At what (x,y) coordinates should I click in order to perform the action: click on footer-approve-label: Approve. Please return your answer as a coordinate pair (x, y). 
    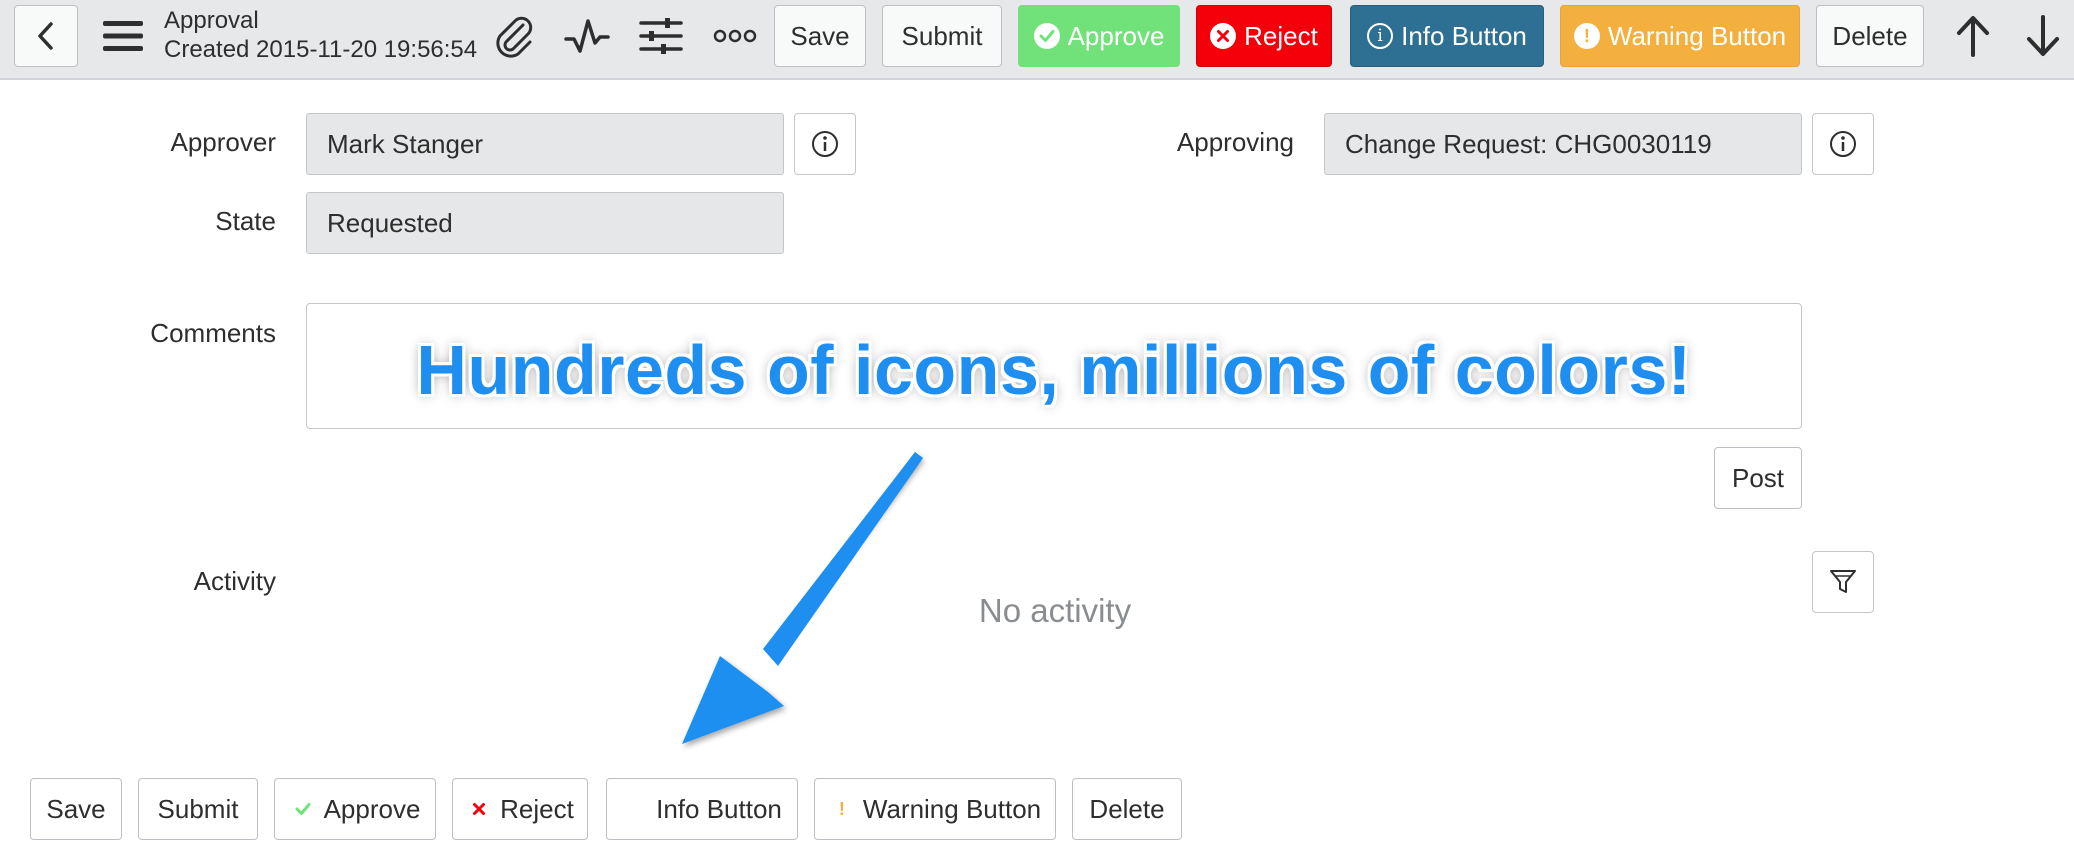
    Looking at the image, I should click on (372, 808).